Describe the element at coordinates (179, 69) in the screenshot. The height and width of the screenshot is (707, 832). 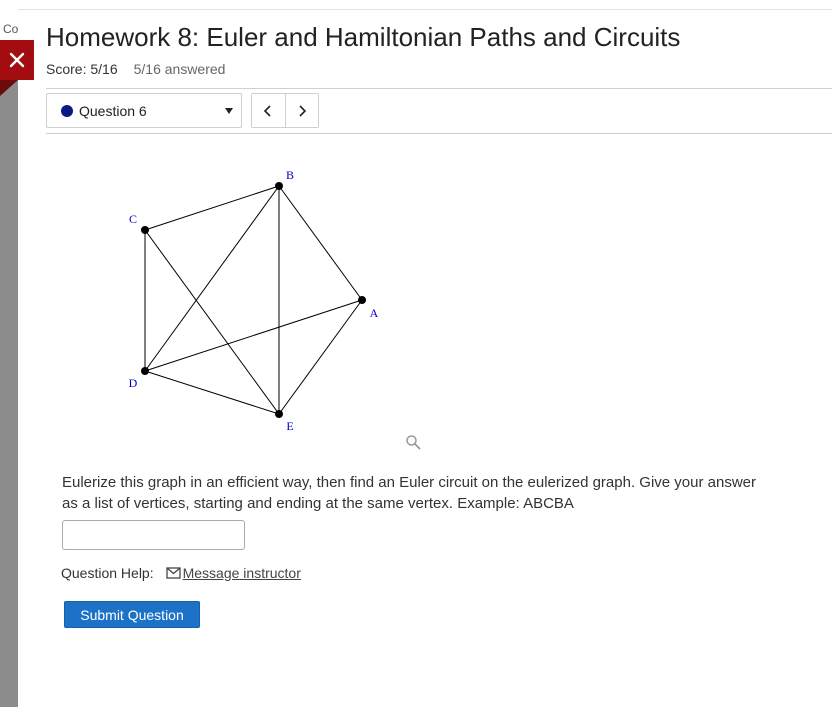
I see `answered-count: 5/16 answered` at that location.